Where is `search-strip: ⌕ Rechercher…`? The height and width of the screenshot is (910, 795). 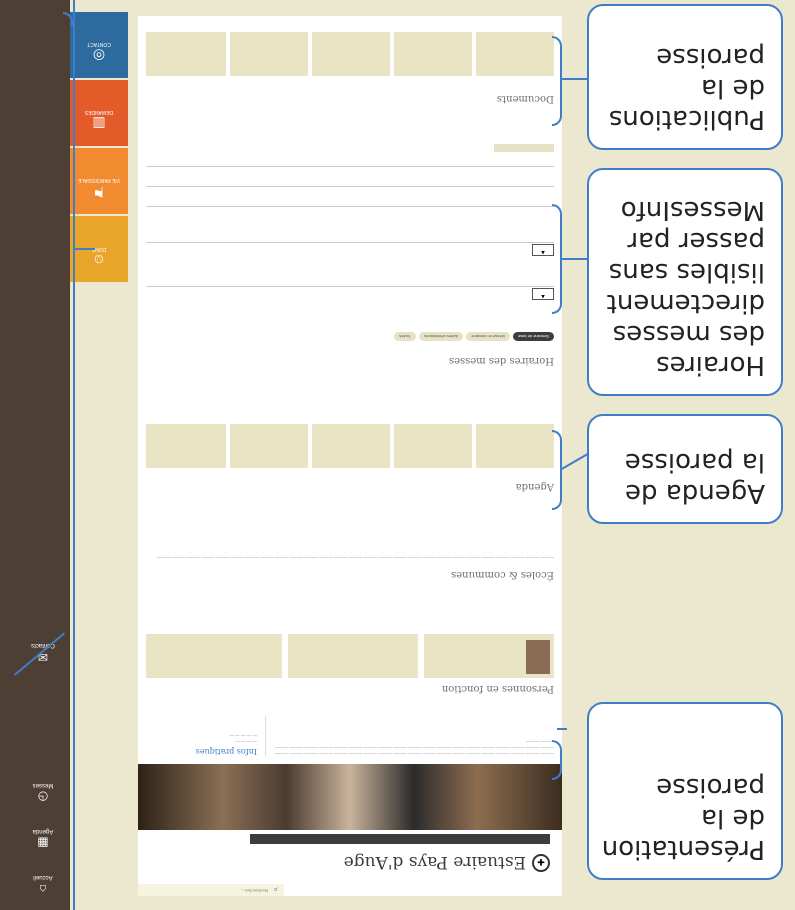
search-strip: ⌕ Rechercher… is located at coordinates (211, 890).